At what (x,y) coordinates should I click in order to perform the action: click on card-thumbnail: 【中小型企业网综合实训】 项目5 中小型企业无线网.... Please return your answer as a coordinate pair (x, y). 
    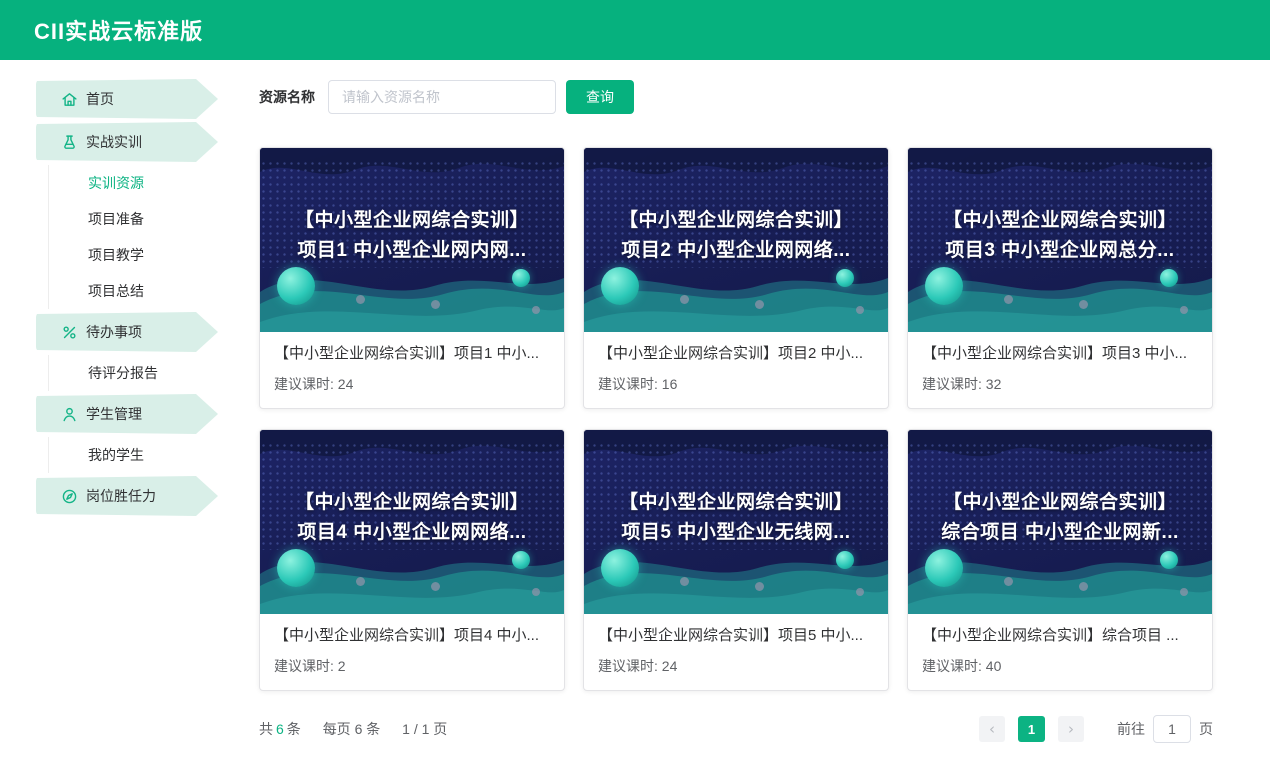
    Looking at the image, I should click on (736, 522).